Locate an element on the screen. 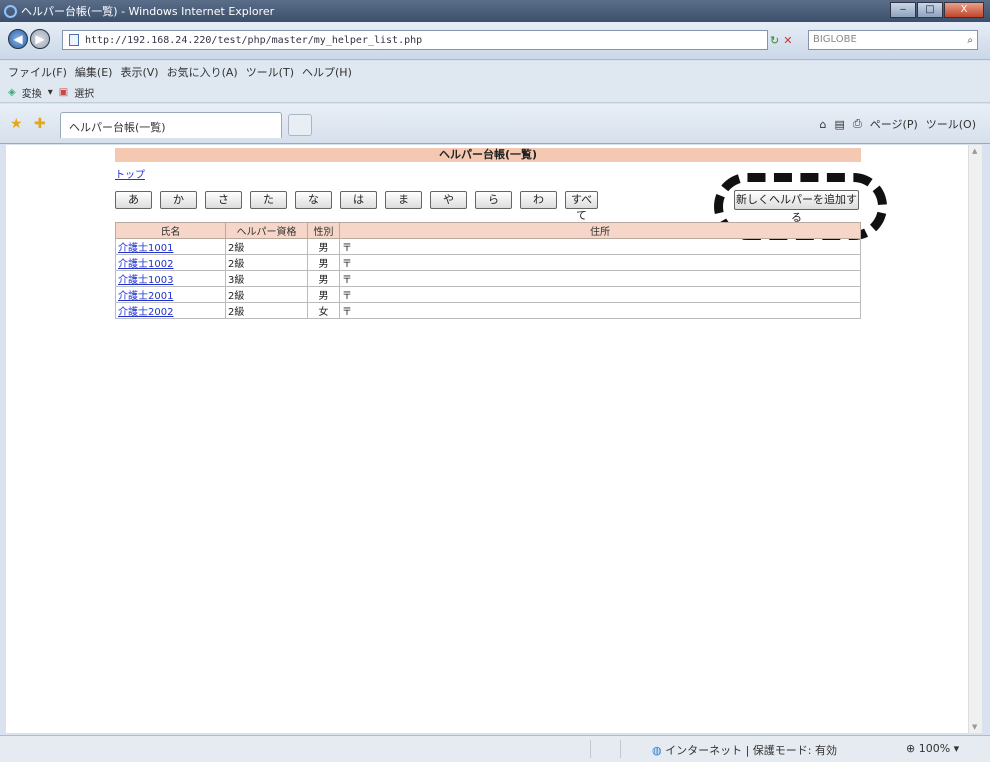 The height and width of the screenshot is (762, 990). kana-button: な is located at coordinates (313, 200).